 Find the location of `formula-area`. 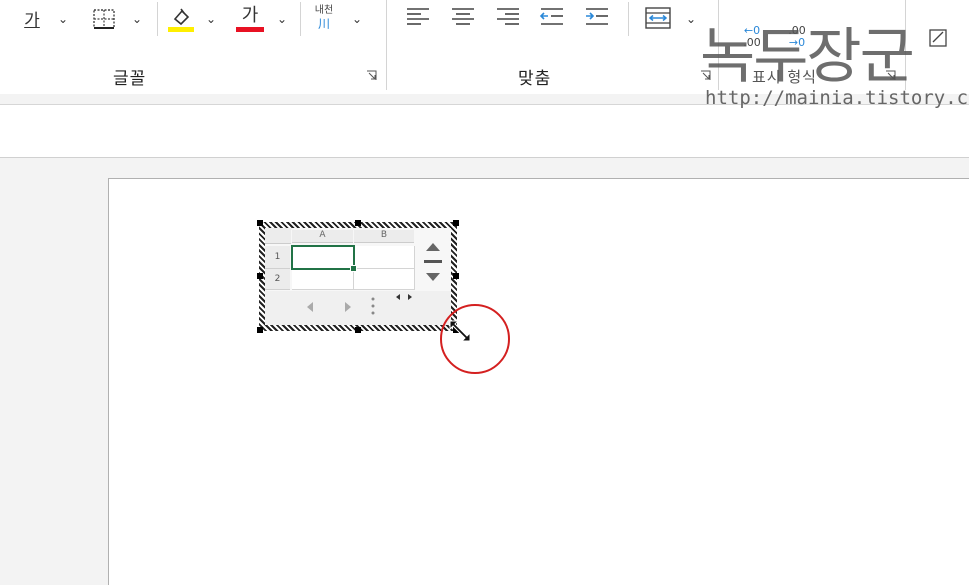

formula-area is located at coordinates (484, 131).